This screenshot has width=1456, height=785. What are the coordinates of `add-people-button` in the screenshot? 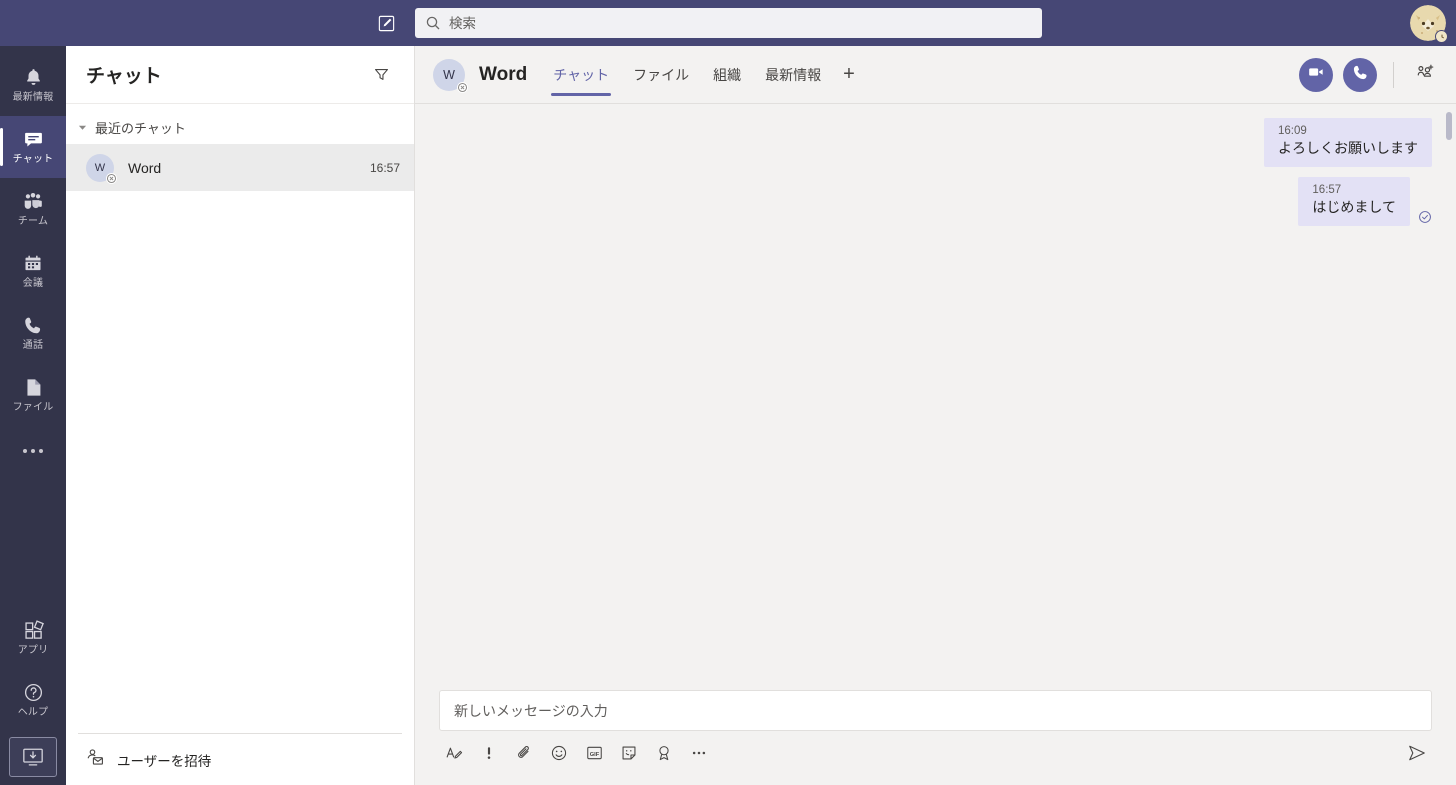 It's located at (1426, 75).